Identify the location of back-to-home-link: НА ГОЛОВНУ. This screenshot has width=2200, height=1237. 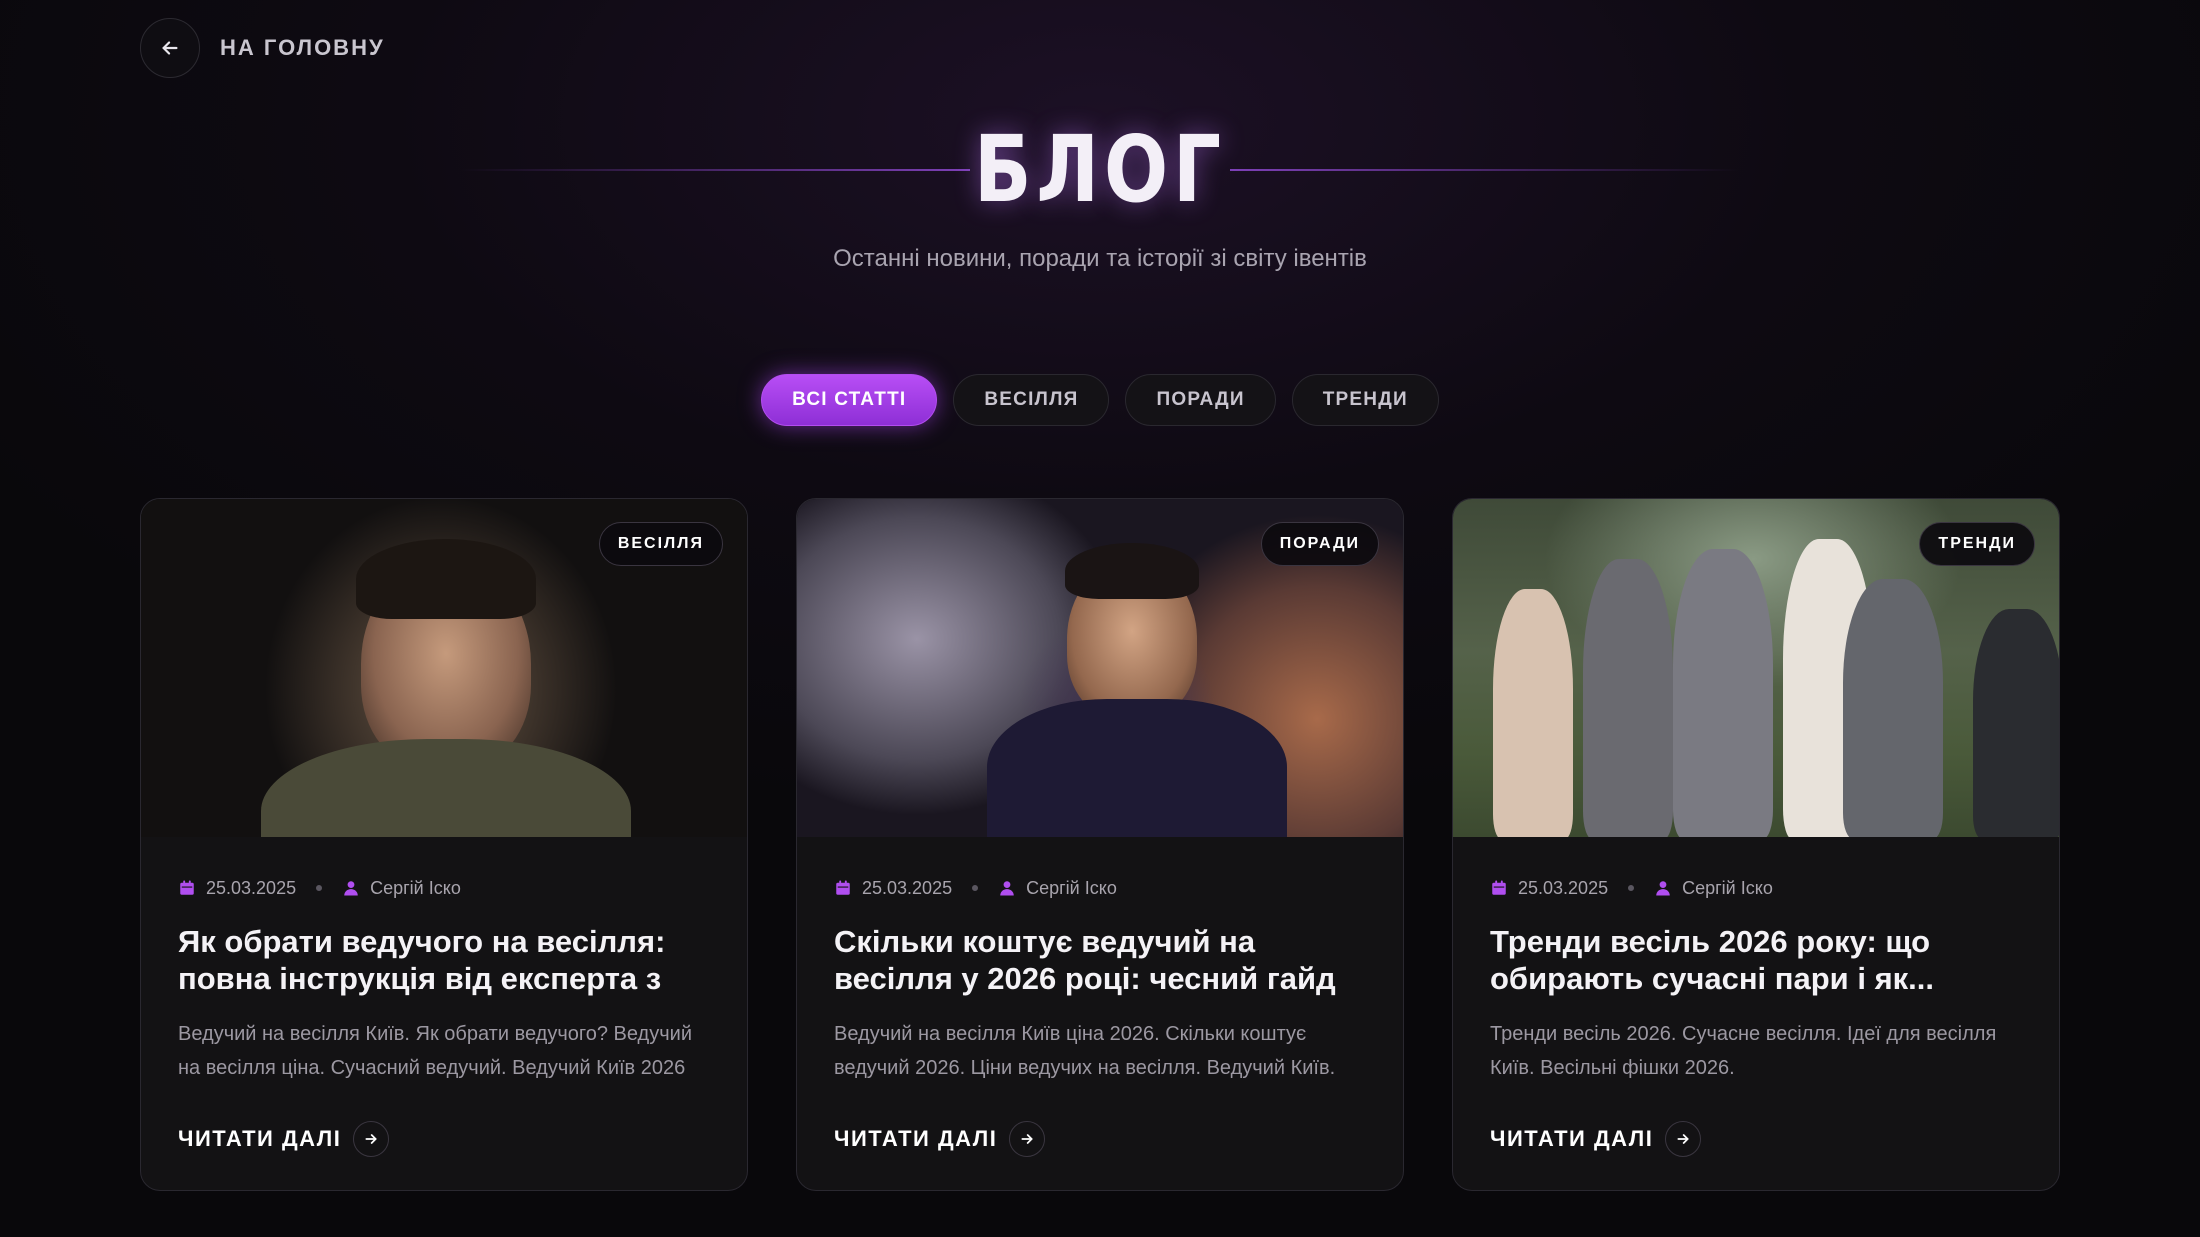
(262, 48).